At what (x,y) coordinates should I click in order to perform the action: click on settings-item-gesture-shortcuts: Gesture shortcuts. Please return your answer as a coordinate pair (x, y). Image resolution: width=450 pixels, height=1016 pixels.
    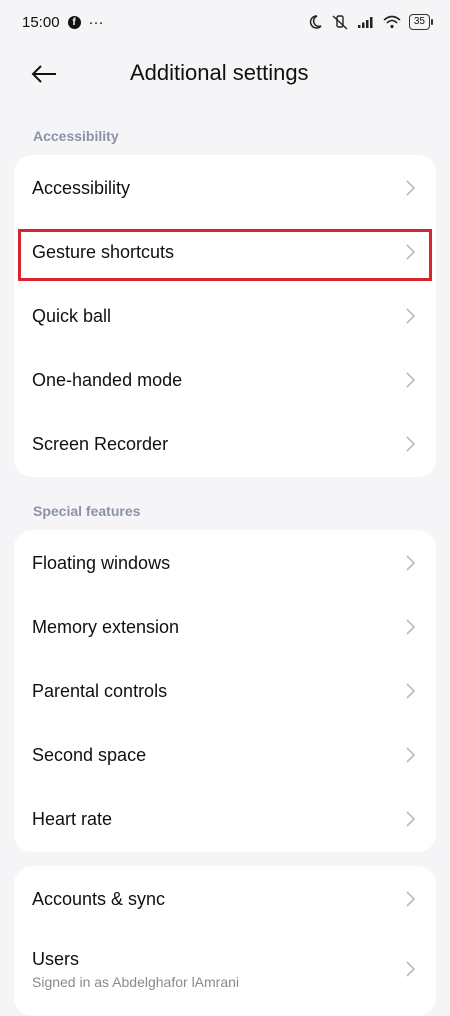
    Looking at the image, I should click on (225, 252).